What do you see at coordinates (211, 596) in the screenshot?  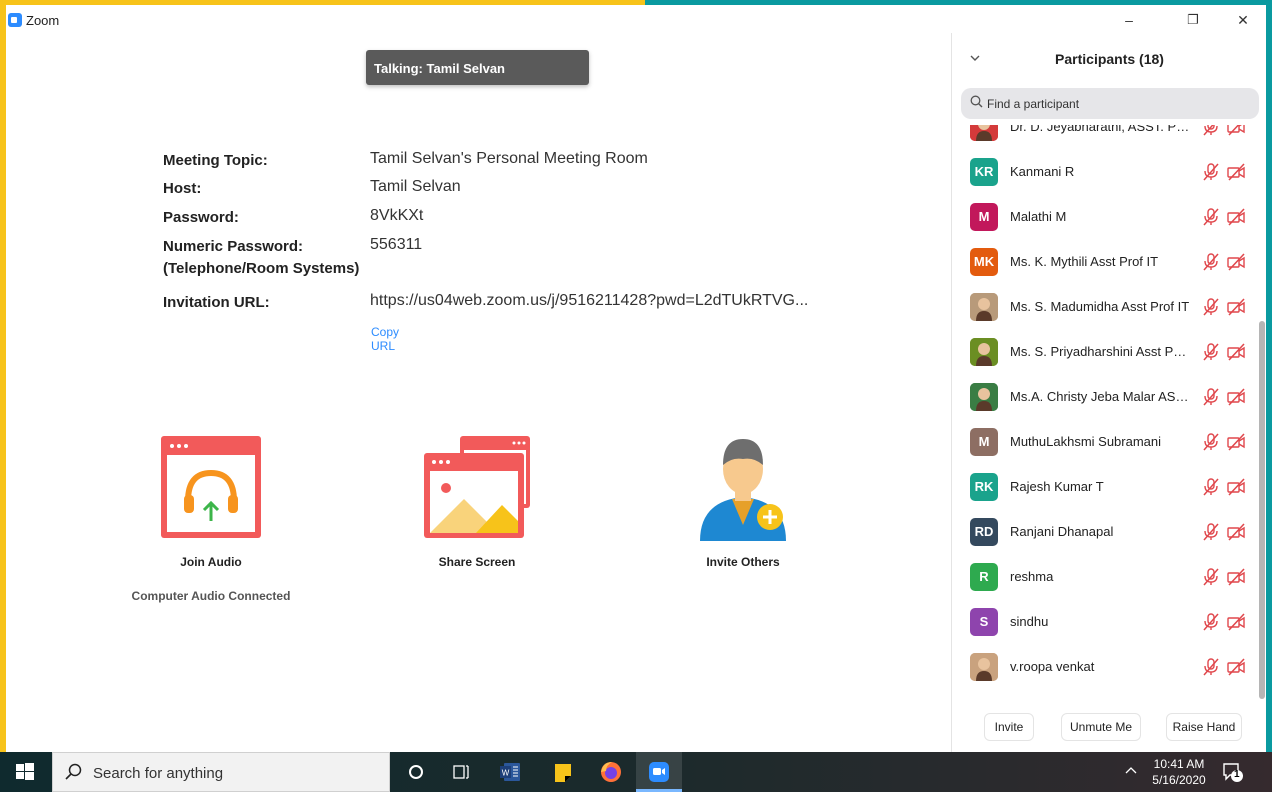 I see `audio-status: Computer Audio Connected` at bounding box center [211, 596].